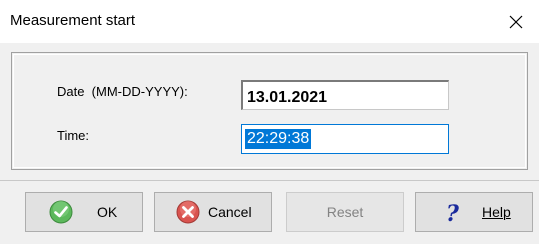  I want to click on check-circle-icon, so click(61, 213).